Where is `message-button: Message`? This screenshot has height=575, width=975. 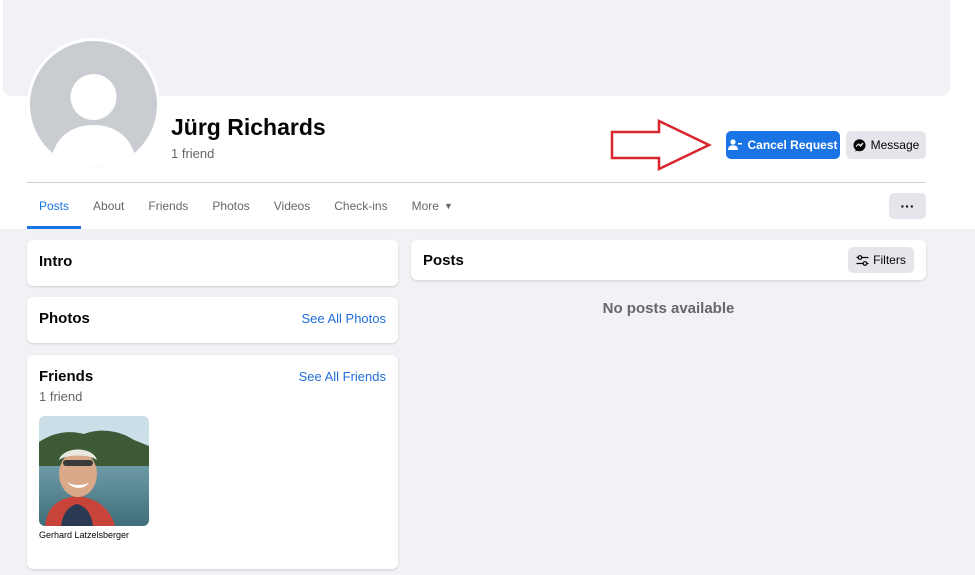 message-button: Message is located at coordinates (886, 145).